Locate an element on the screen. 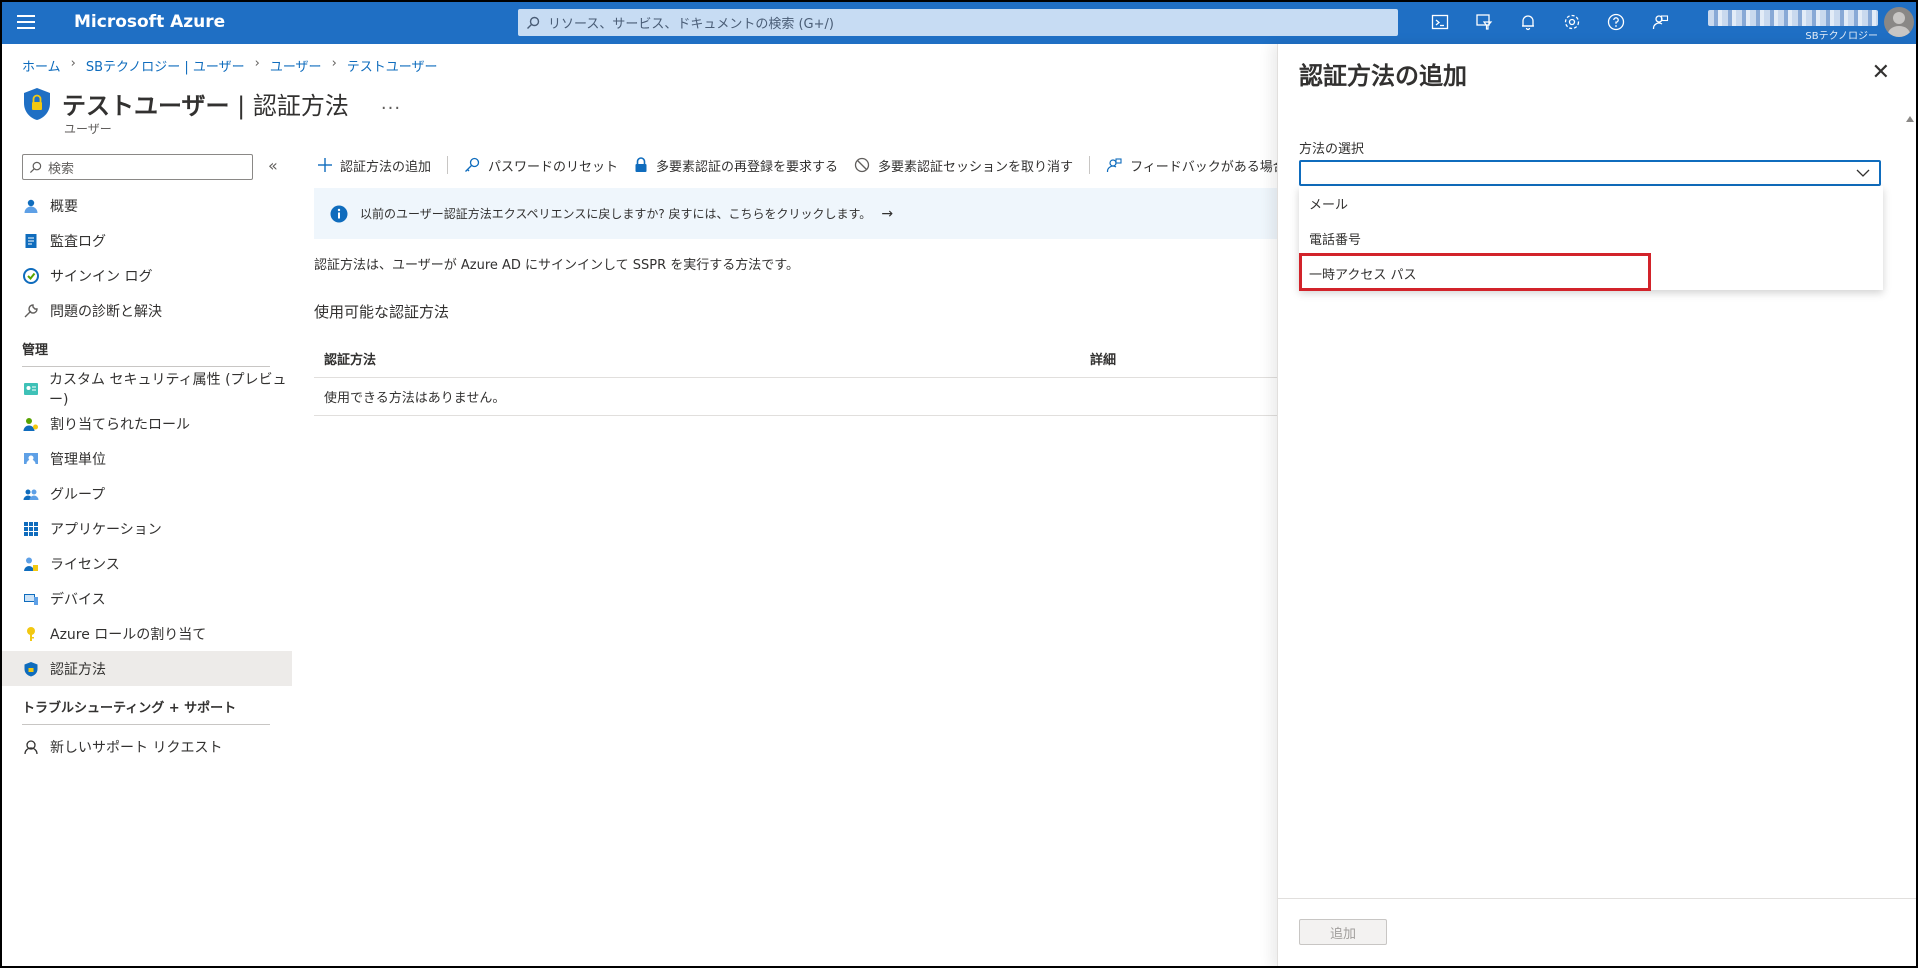  feedback-label: フィードバックがある場合 is located at coordinates (1208, 167).